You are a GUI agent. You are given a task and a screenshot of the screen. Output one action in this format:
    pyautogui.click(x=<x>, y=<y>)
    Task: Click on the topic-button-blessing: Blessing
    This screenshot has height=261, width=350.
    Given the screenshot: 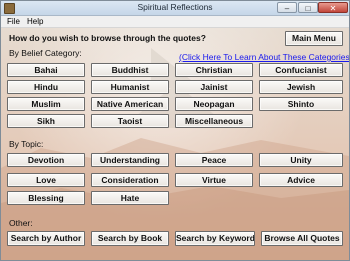 What is the action you would take?
    pyautogui.click(x=46, y=198)
    